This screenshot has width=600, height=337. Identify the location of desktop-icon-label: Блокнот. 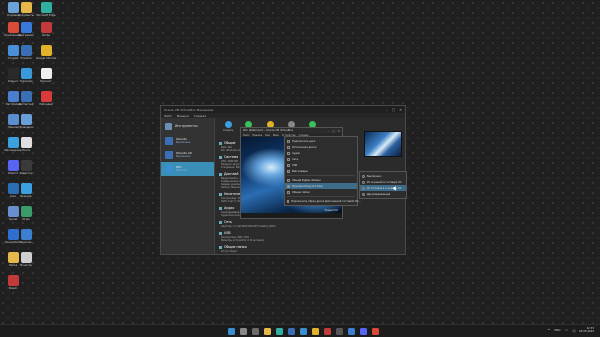
(46, 81).